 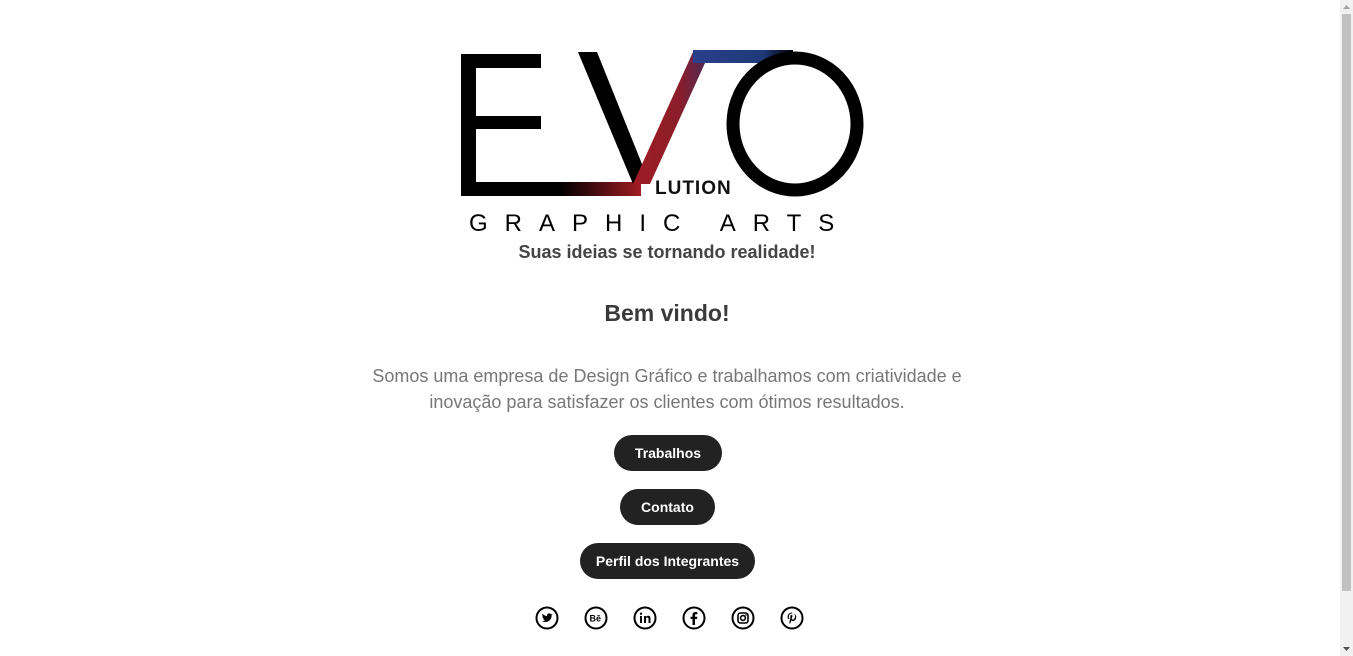 What do you see at coordinates (669, 618) in the screenshot?
I see `social-links: Bē` at bounding box center [669, 618].